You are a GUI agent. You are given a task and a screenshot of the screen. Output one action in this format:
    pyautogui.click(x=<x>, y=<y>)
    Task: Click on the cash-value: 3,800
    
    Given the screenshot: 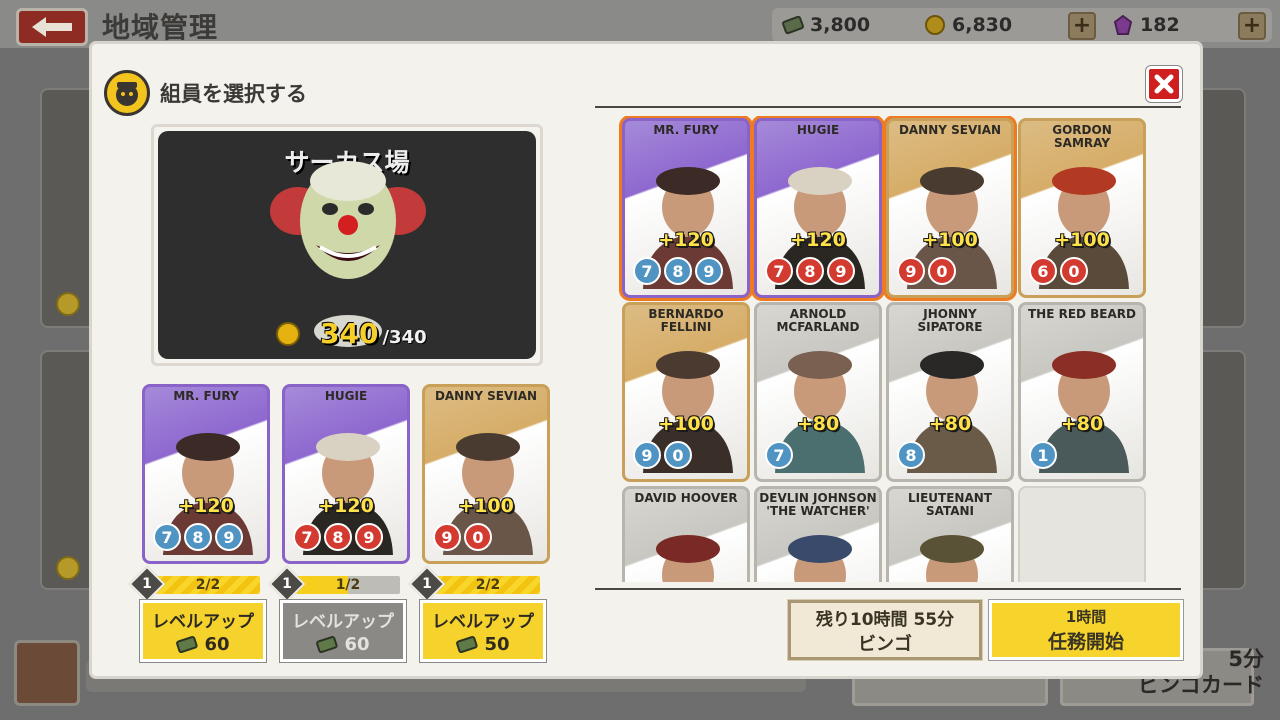 What is the action you would take?
    pyautogui.click(x=840, y=25)
    